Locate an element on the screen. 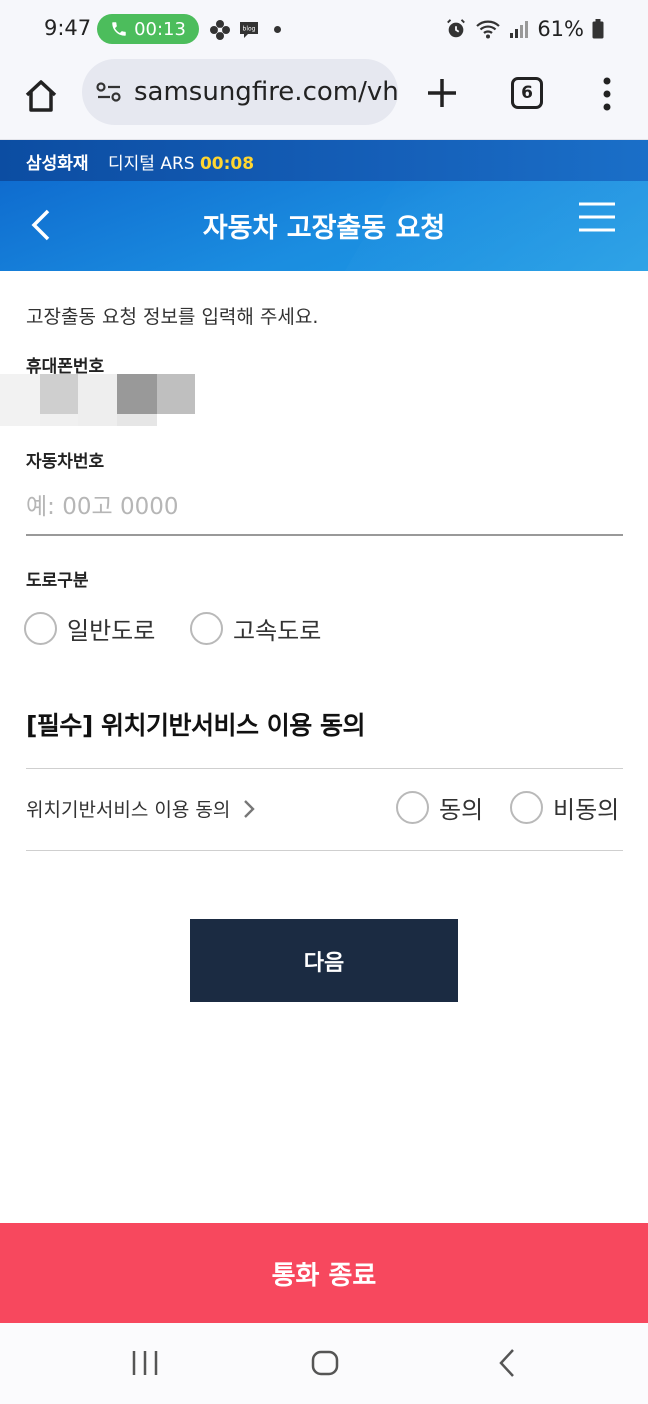 The width and height of the screenshot is (648, 1404). blog-icon: blog is located at coordinates (249, 30).